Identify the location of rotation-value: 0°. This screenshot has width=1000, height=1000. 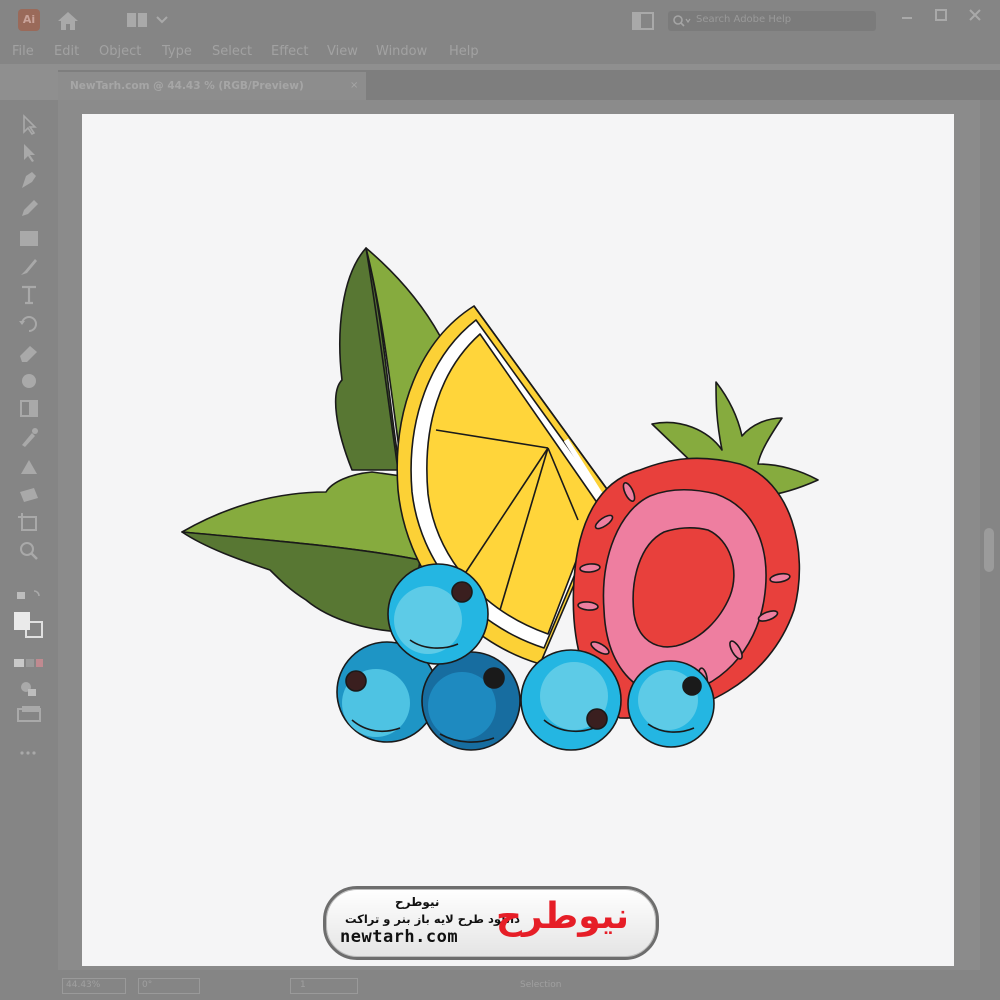
(147, 985).